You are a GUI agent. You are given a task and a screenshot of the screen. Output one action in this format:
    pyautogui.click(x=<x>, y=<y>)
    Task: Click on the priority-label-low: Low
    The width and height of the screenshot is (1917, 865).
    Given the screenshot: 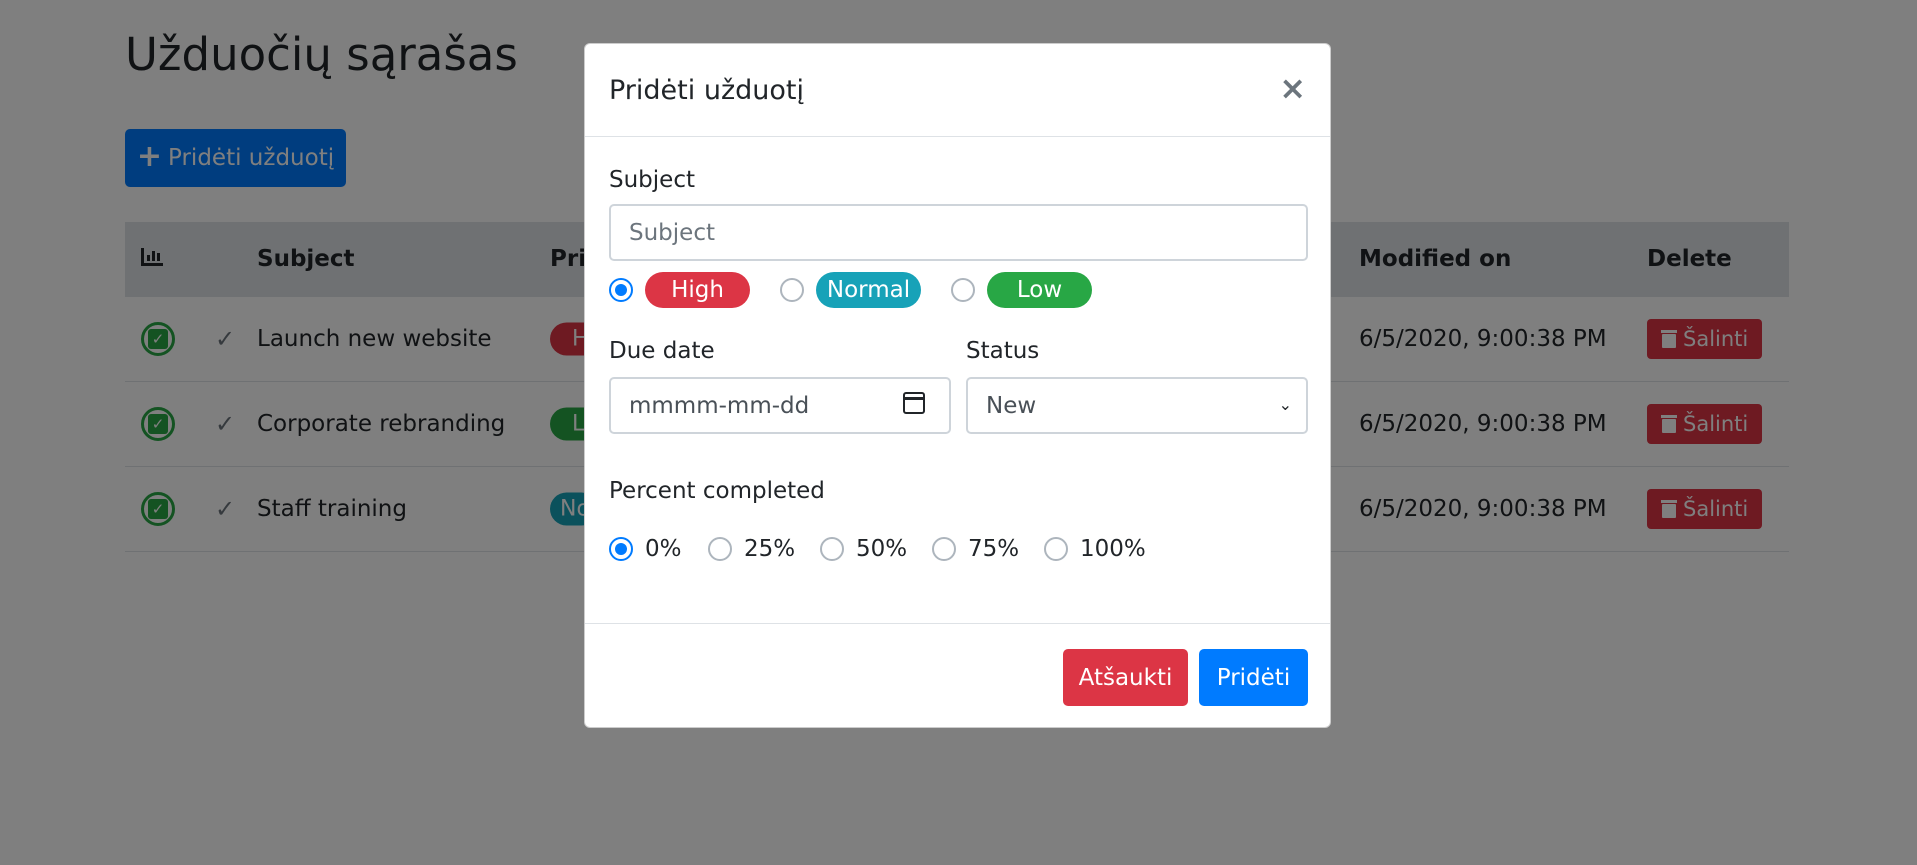 What is the action you would take?
    pyautogui.click(x=1039, y=290)
    